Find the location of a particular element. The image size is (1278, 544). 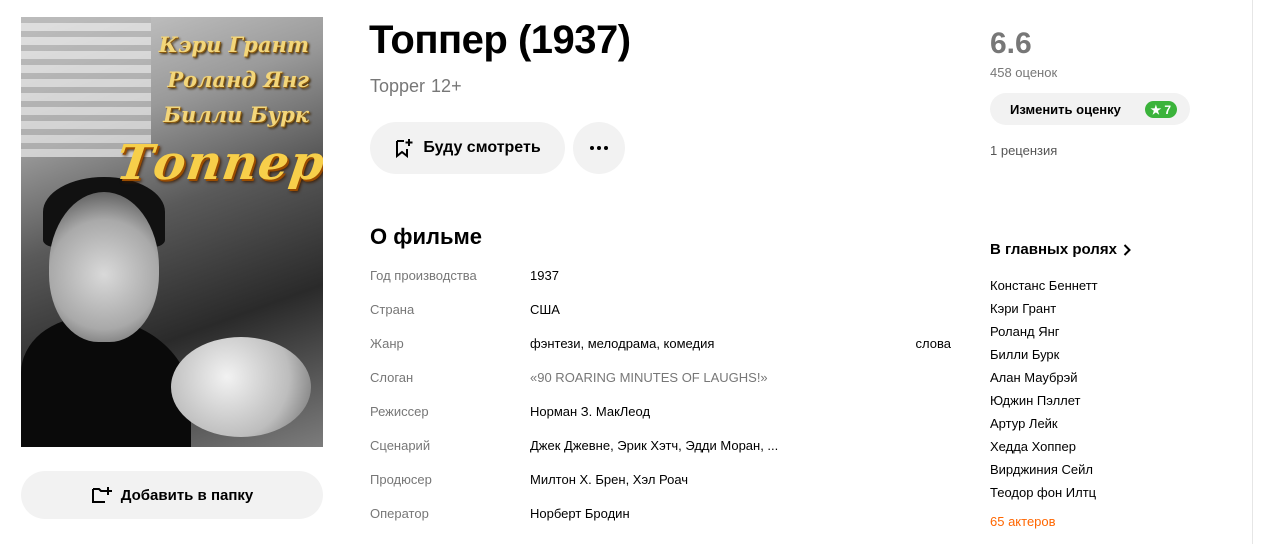

original-title-line: Topper 12+ is located at coordinates (416, 86).